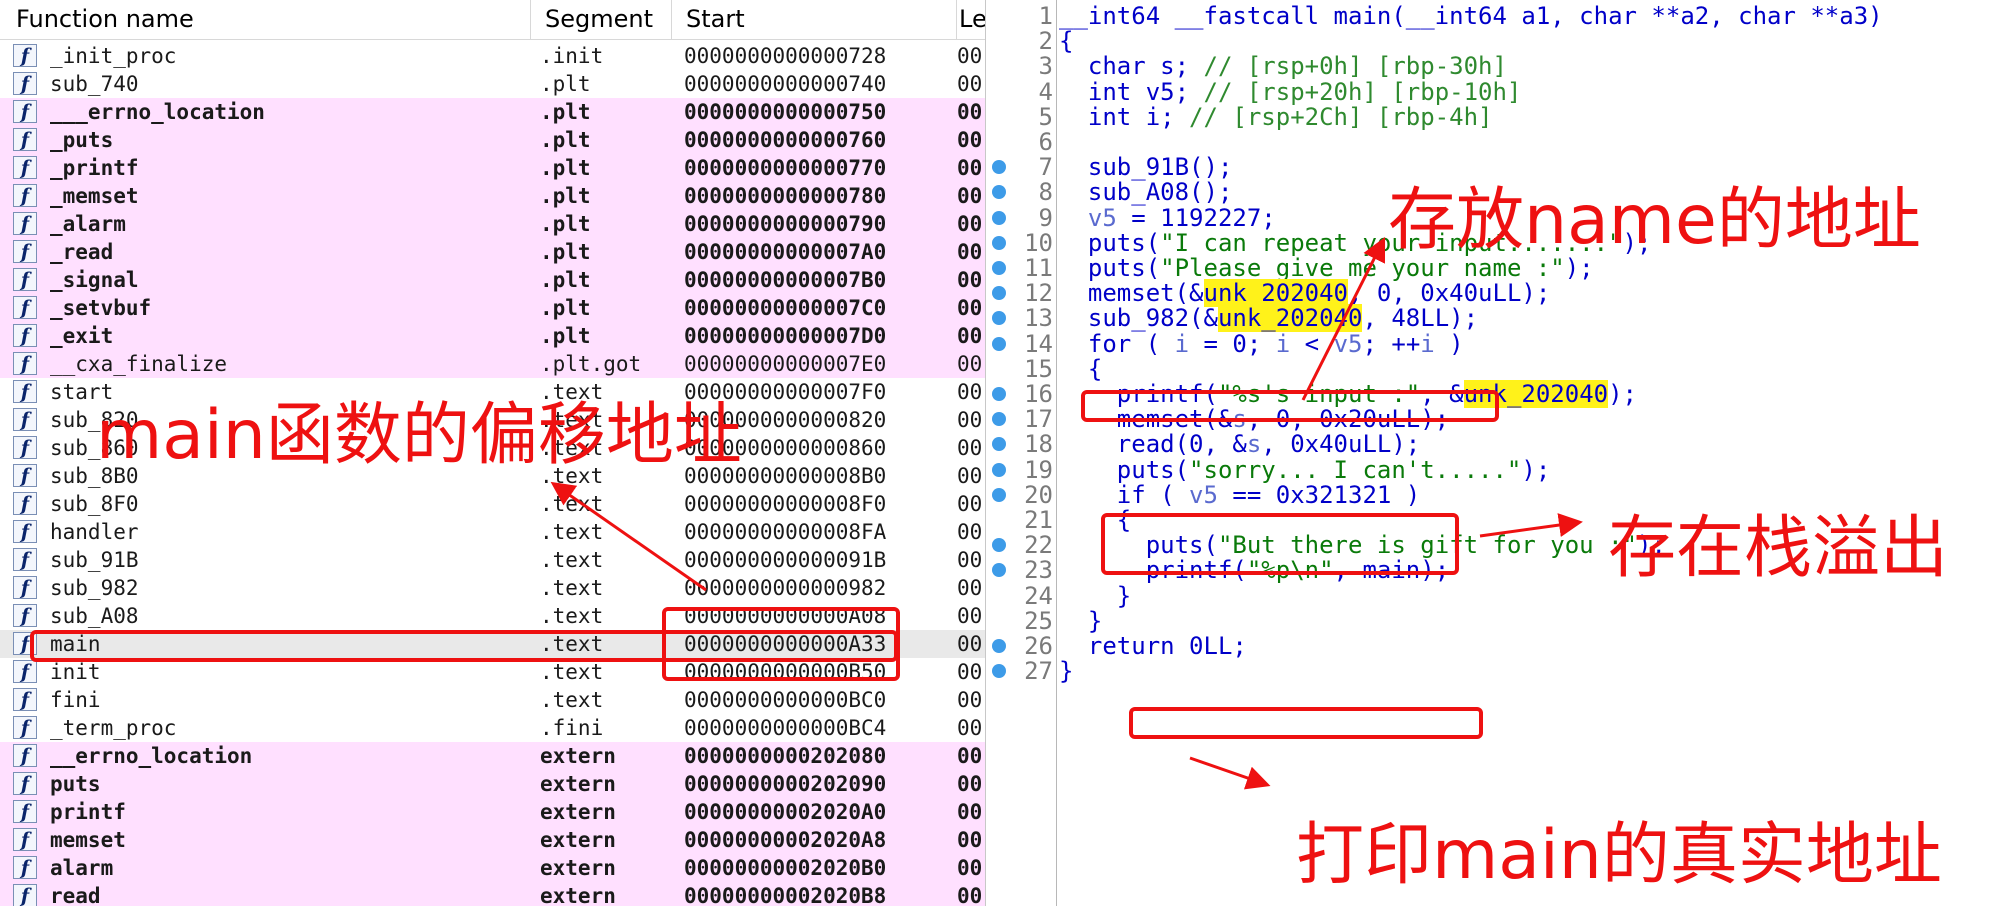 This screenshot has height=906, width=1989. What do you see at coordinates (492, 560) in the screenshot?
I see `function-row: f sub_91B .text 000000000000091B 00` at bounding box center [492, 560].